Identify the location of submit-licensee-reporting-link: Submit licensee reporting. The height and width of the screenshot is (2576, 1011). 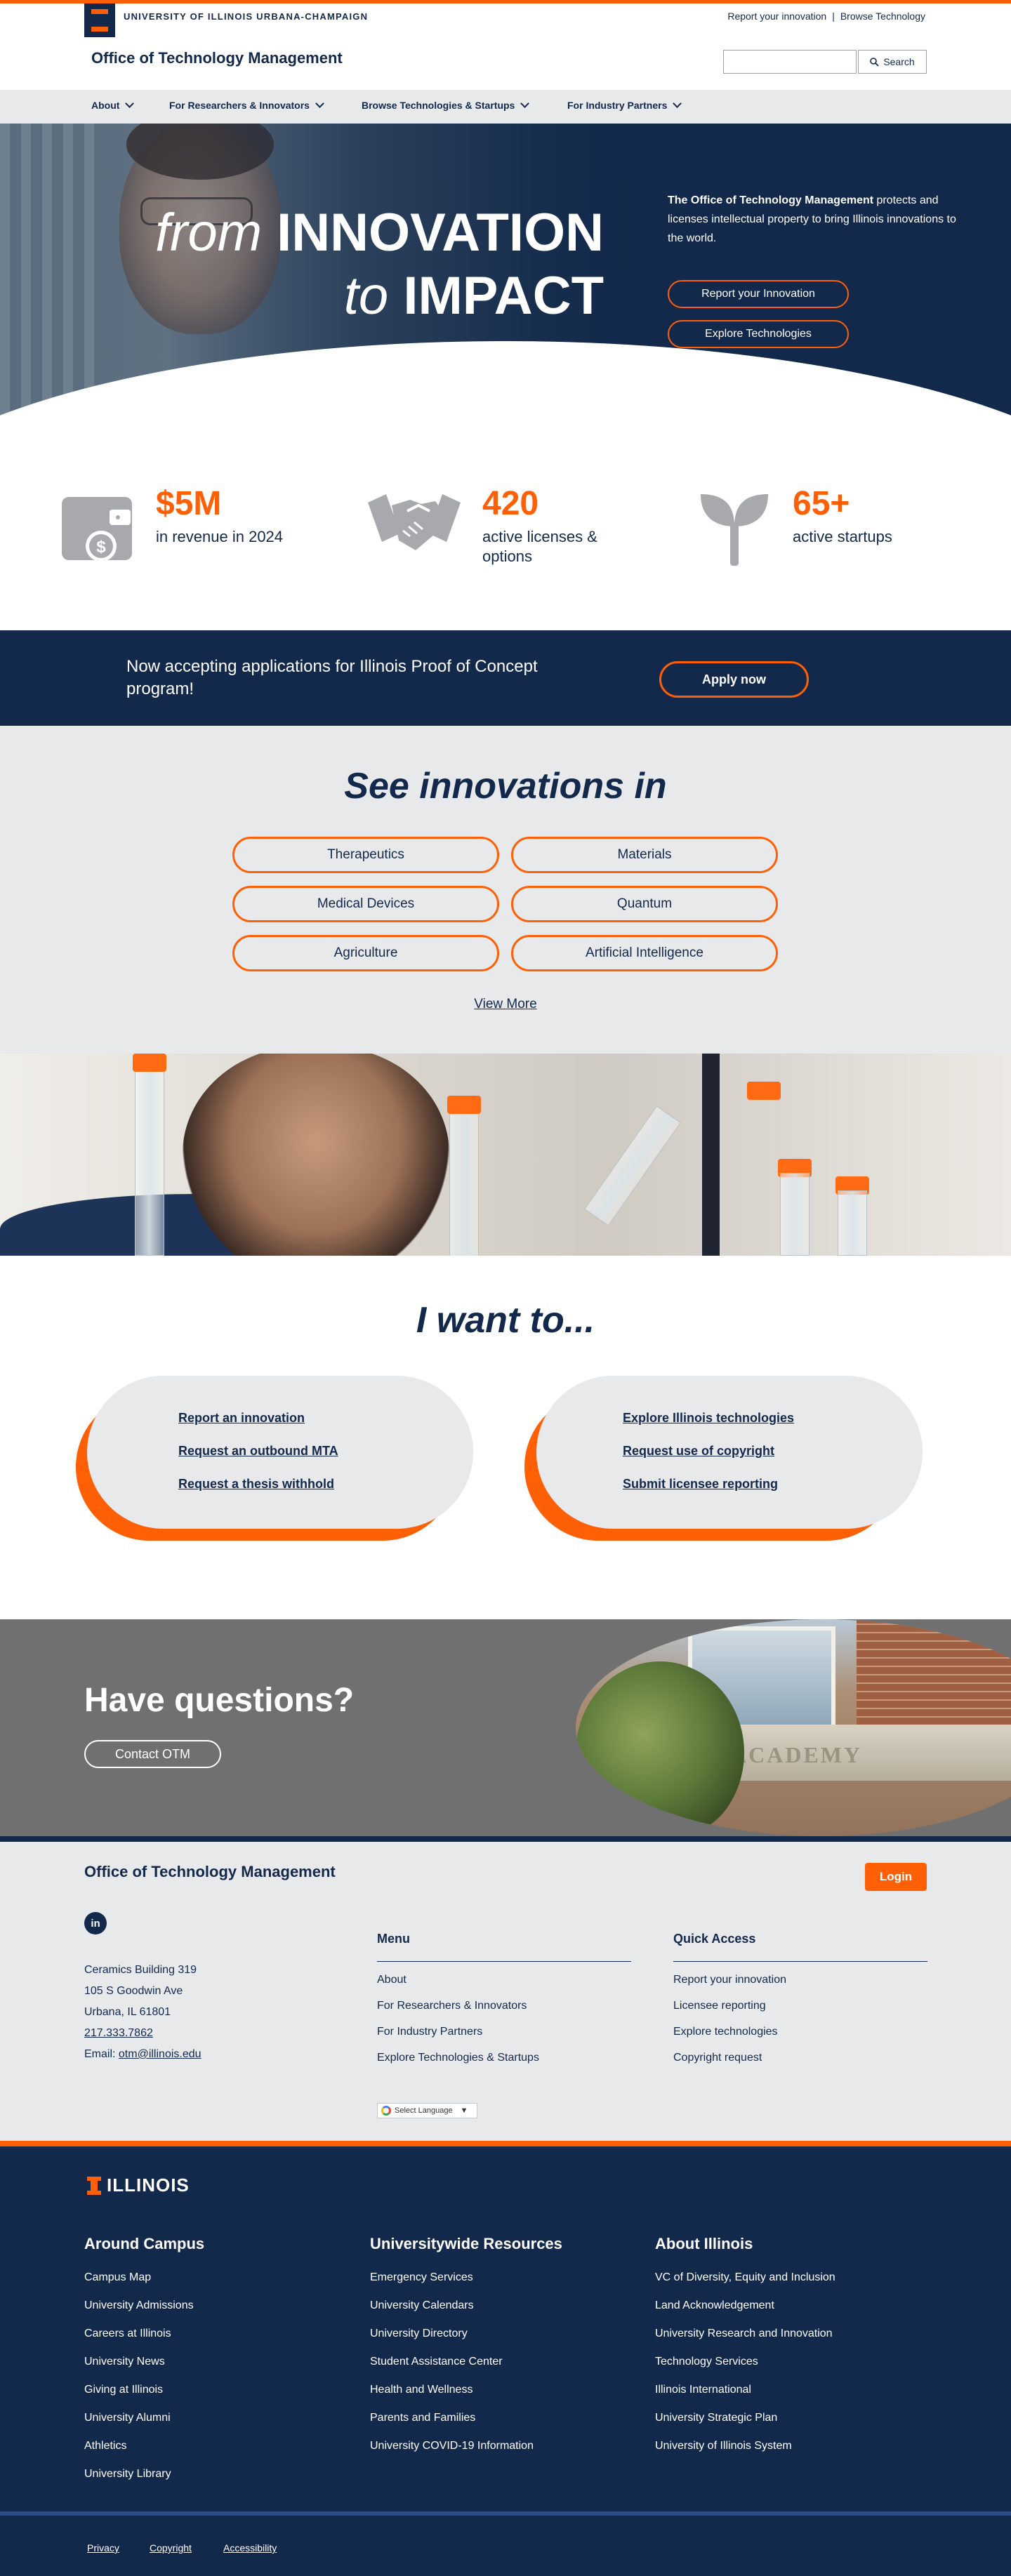
(700, 1485).